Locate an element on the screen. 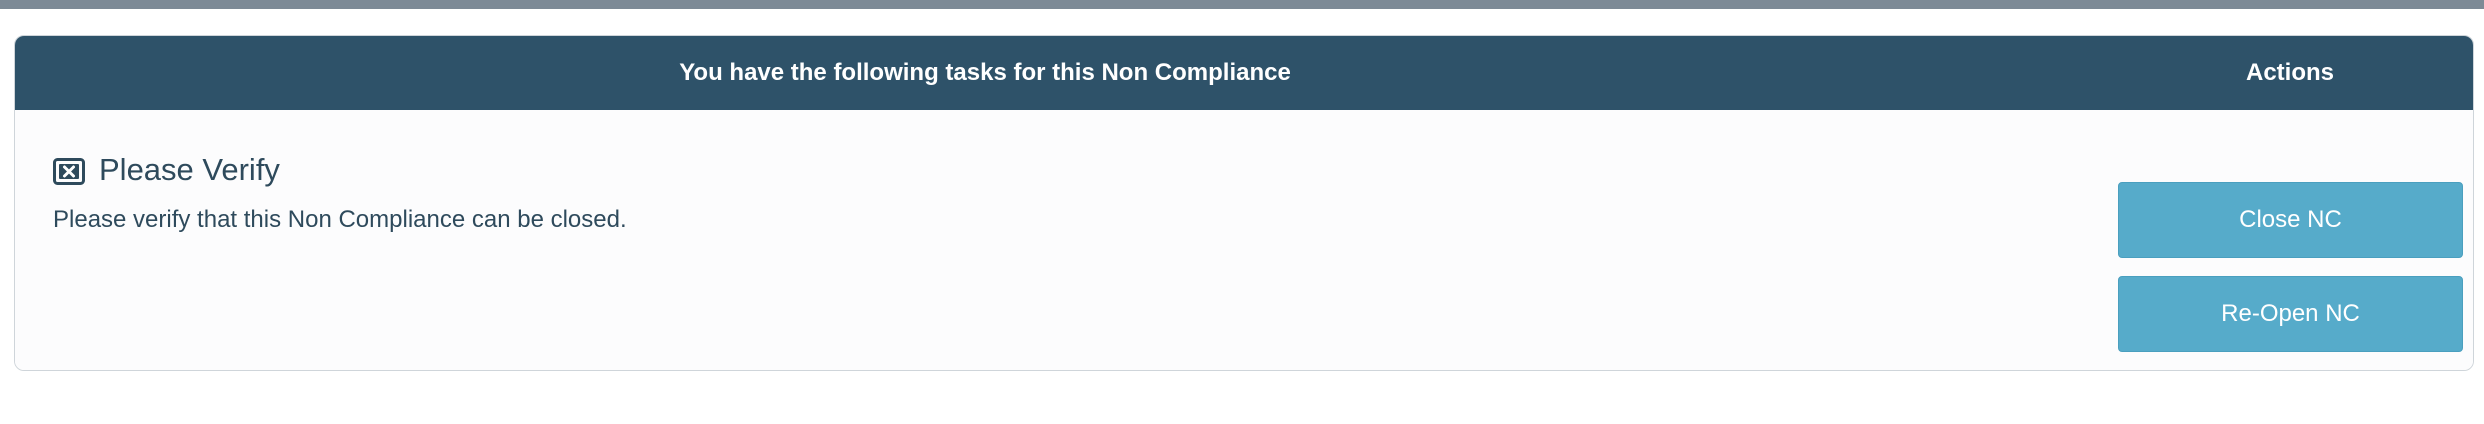 This screenshot has width=2484, height=424. task-title: Please Verify is located at coordinates (189, 169).